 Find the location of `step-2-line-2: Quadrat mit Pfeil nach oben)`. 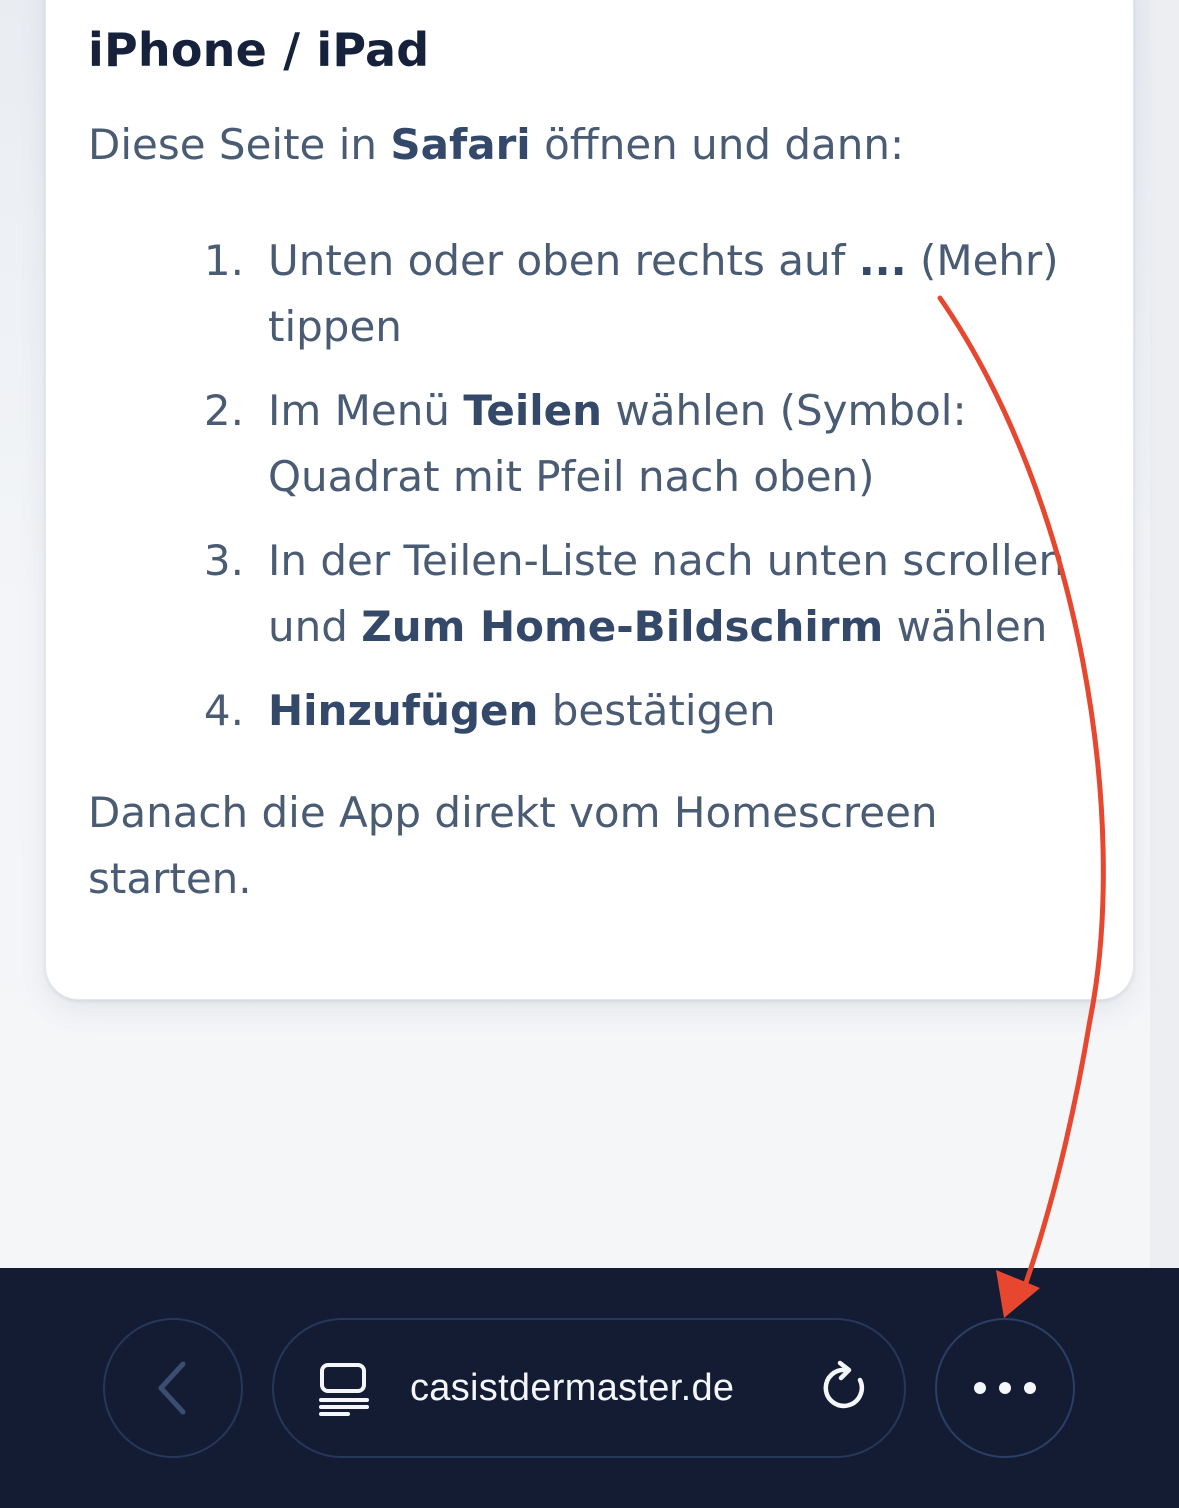

step-2-line-2: Quadrat mit Pfeil nach oben) is located at coordinates (571, 476).